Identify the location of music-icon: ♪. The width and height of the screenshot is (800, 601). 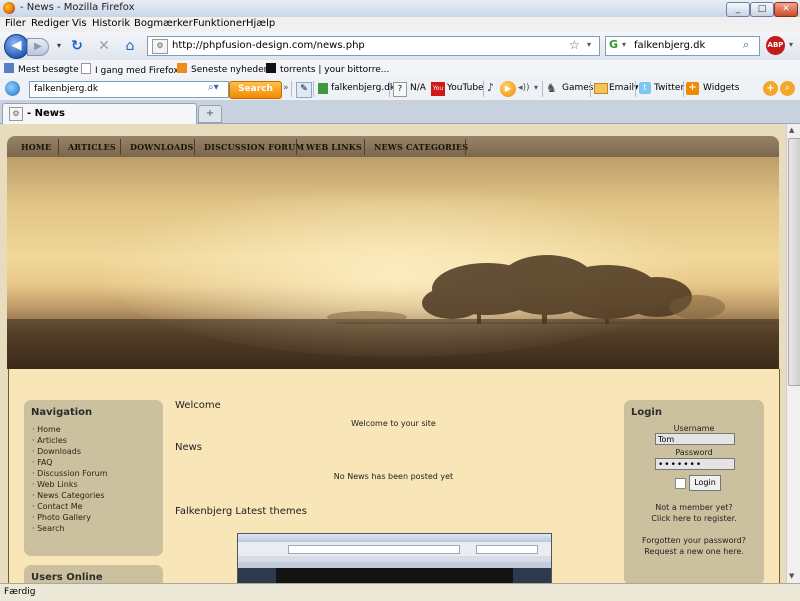
(490, 87).